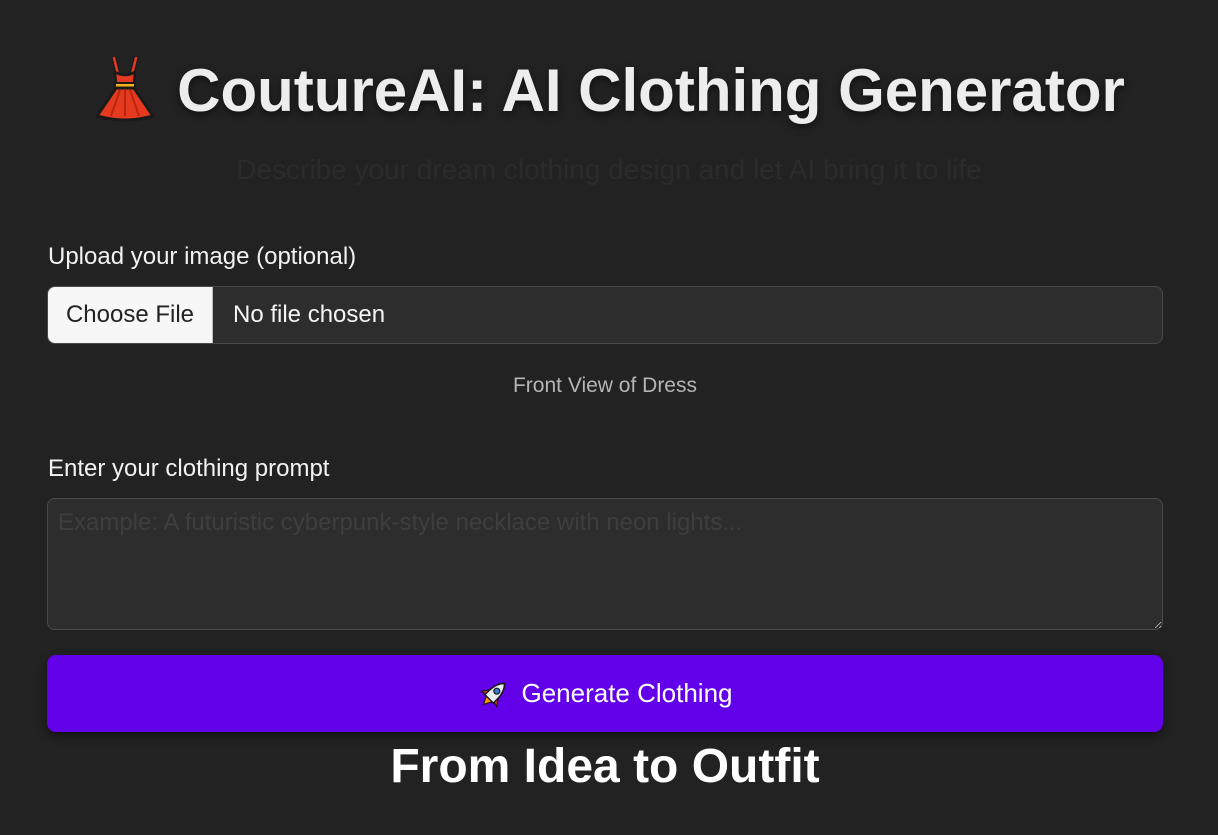  What do you see at coordinates (130, 315) in the screenshot?
I see `choose-file-button: Choose File` at bounding box center [130, 315].